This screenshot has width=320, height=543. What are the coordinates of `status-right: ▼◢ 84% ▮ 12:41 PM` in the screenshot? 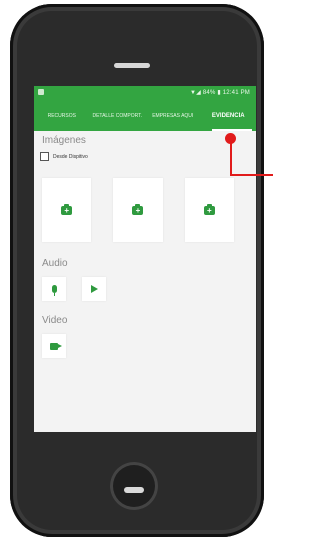 It's located at (220, 93).